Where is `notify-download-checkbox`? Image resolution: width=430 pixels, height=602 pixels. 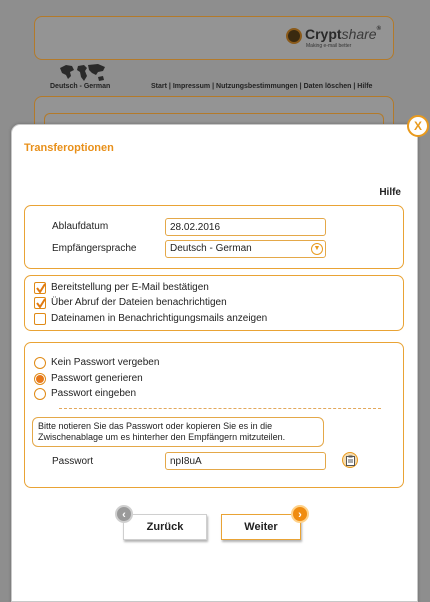
notify-download-checkbox is located at coordinates (40, 303).